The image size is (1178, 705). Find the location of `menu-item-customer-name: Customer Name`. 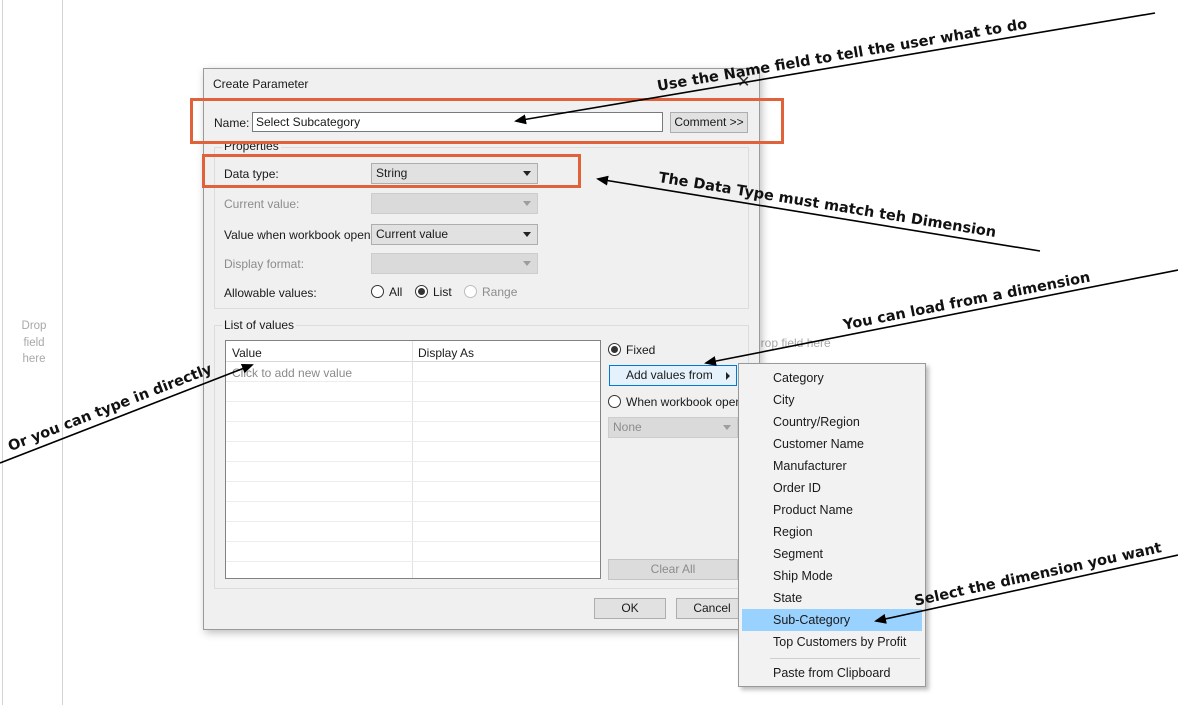

menu-item-customer-name: Customer Name is located at coordinates (832, 444).